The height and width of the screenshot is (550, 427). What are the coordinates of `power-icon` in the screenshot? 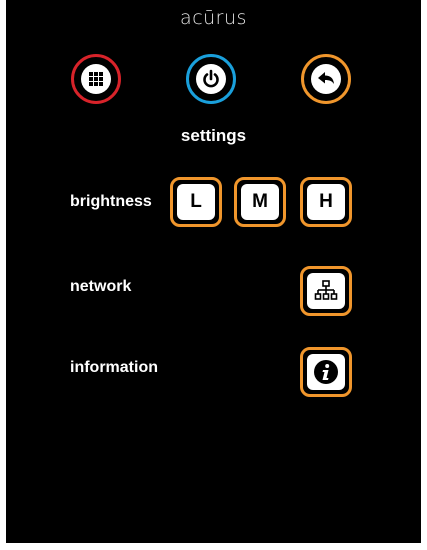 It's located at (211, 79).